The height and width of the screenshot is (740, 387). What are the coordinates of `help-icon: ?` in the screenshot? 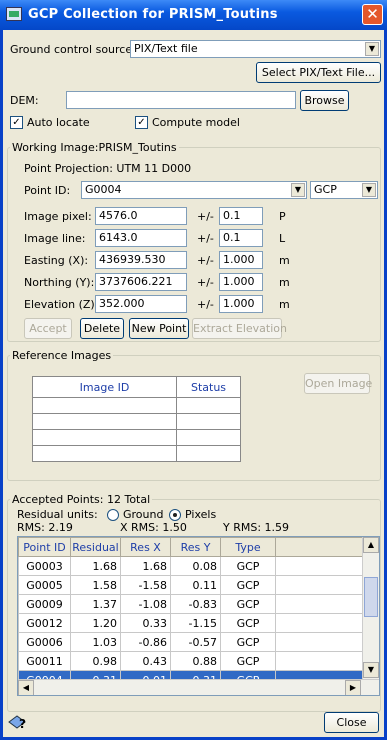 It's located at (18, 722).